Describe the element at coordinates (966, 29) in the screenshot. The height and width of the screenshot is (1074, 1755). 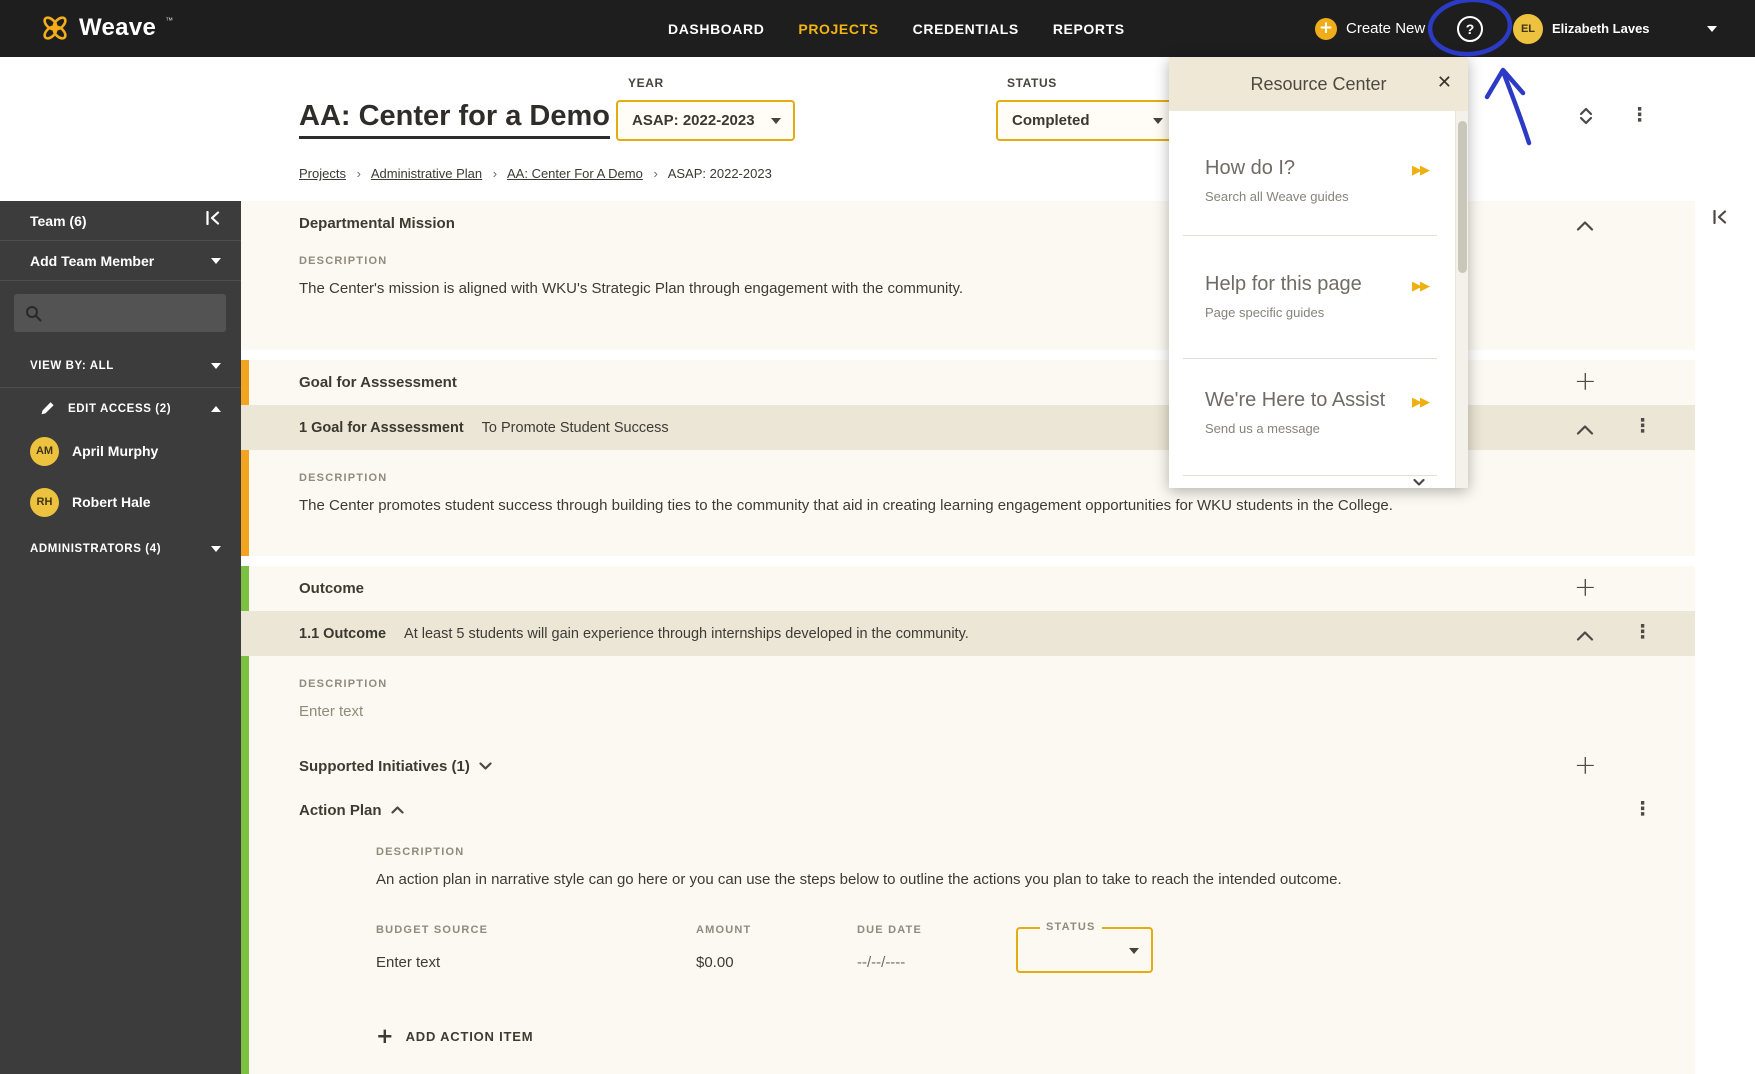
I see `nav-credentials: CREDENTIALS` at that location.